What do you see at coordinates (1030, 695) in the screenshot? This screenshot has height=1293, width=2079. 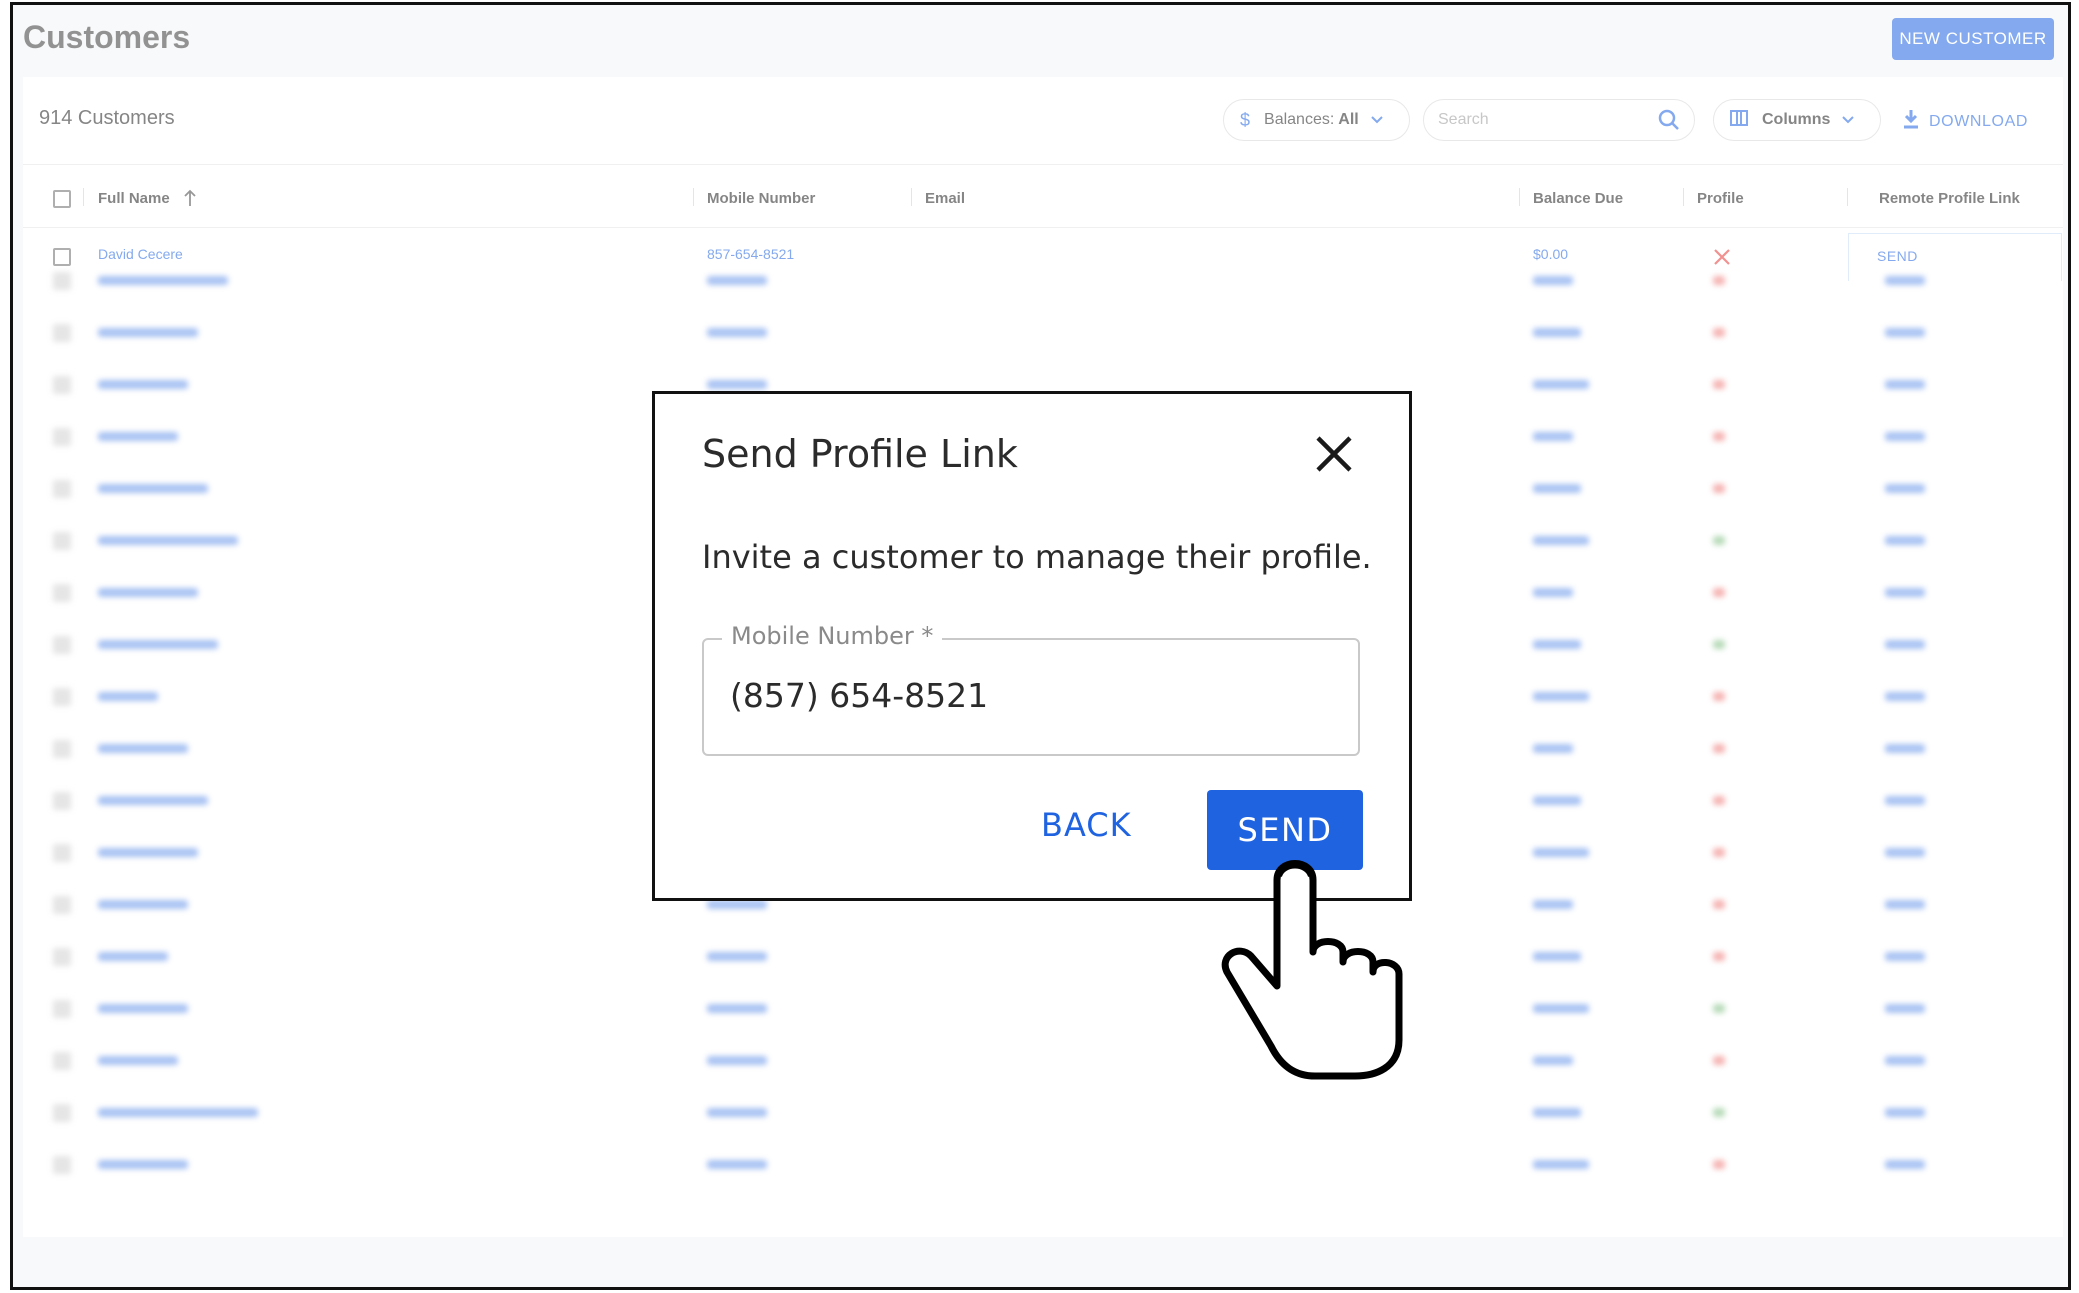 I see `mobile-number-input` at bounding box center [1030, 695].